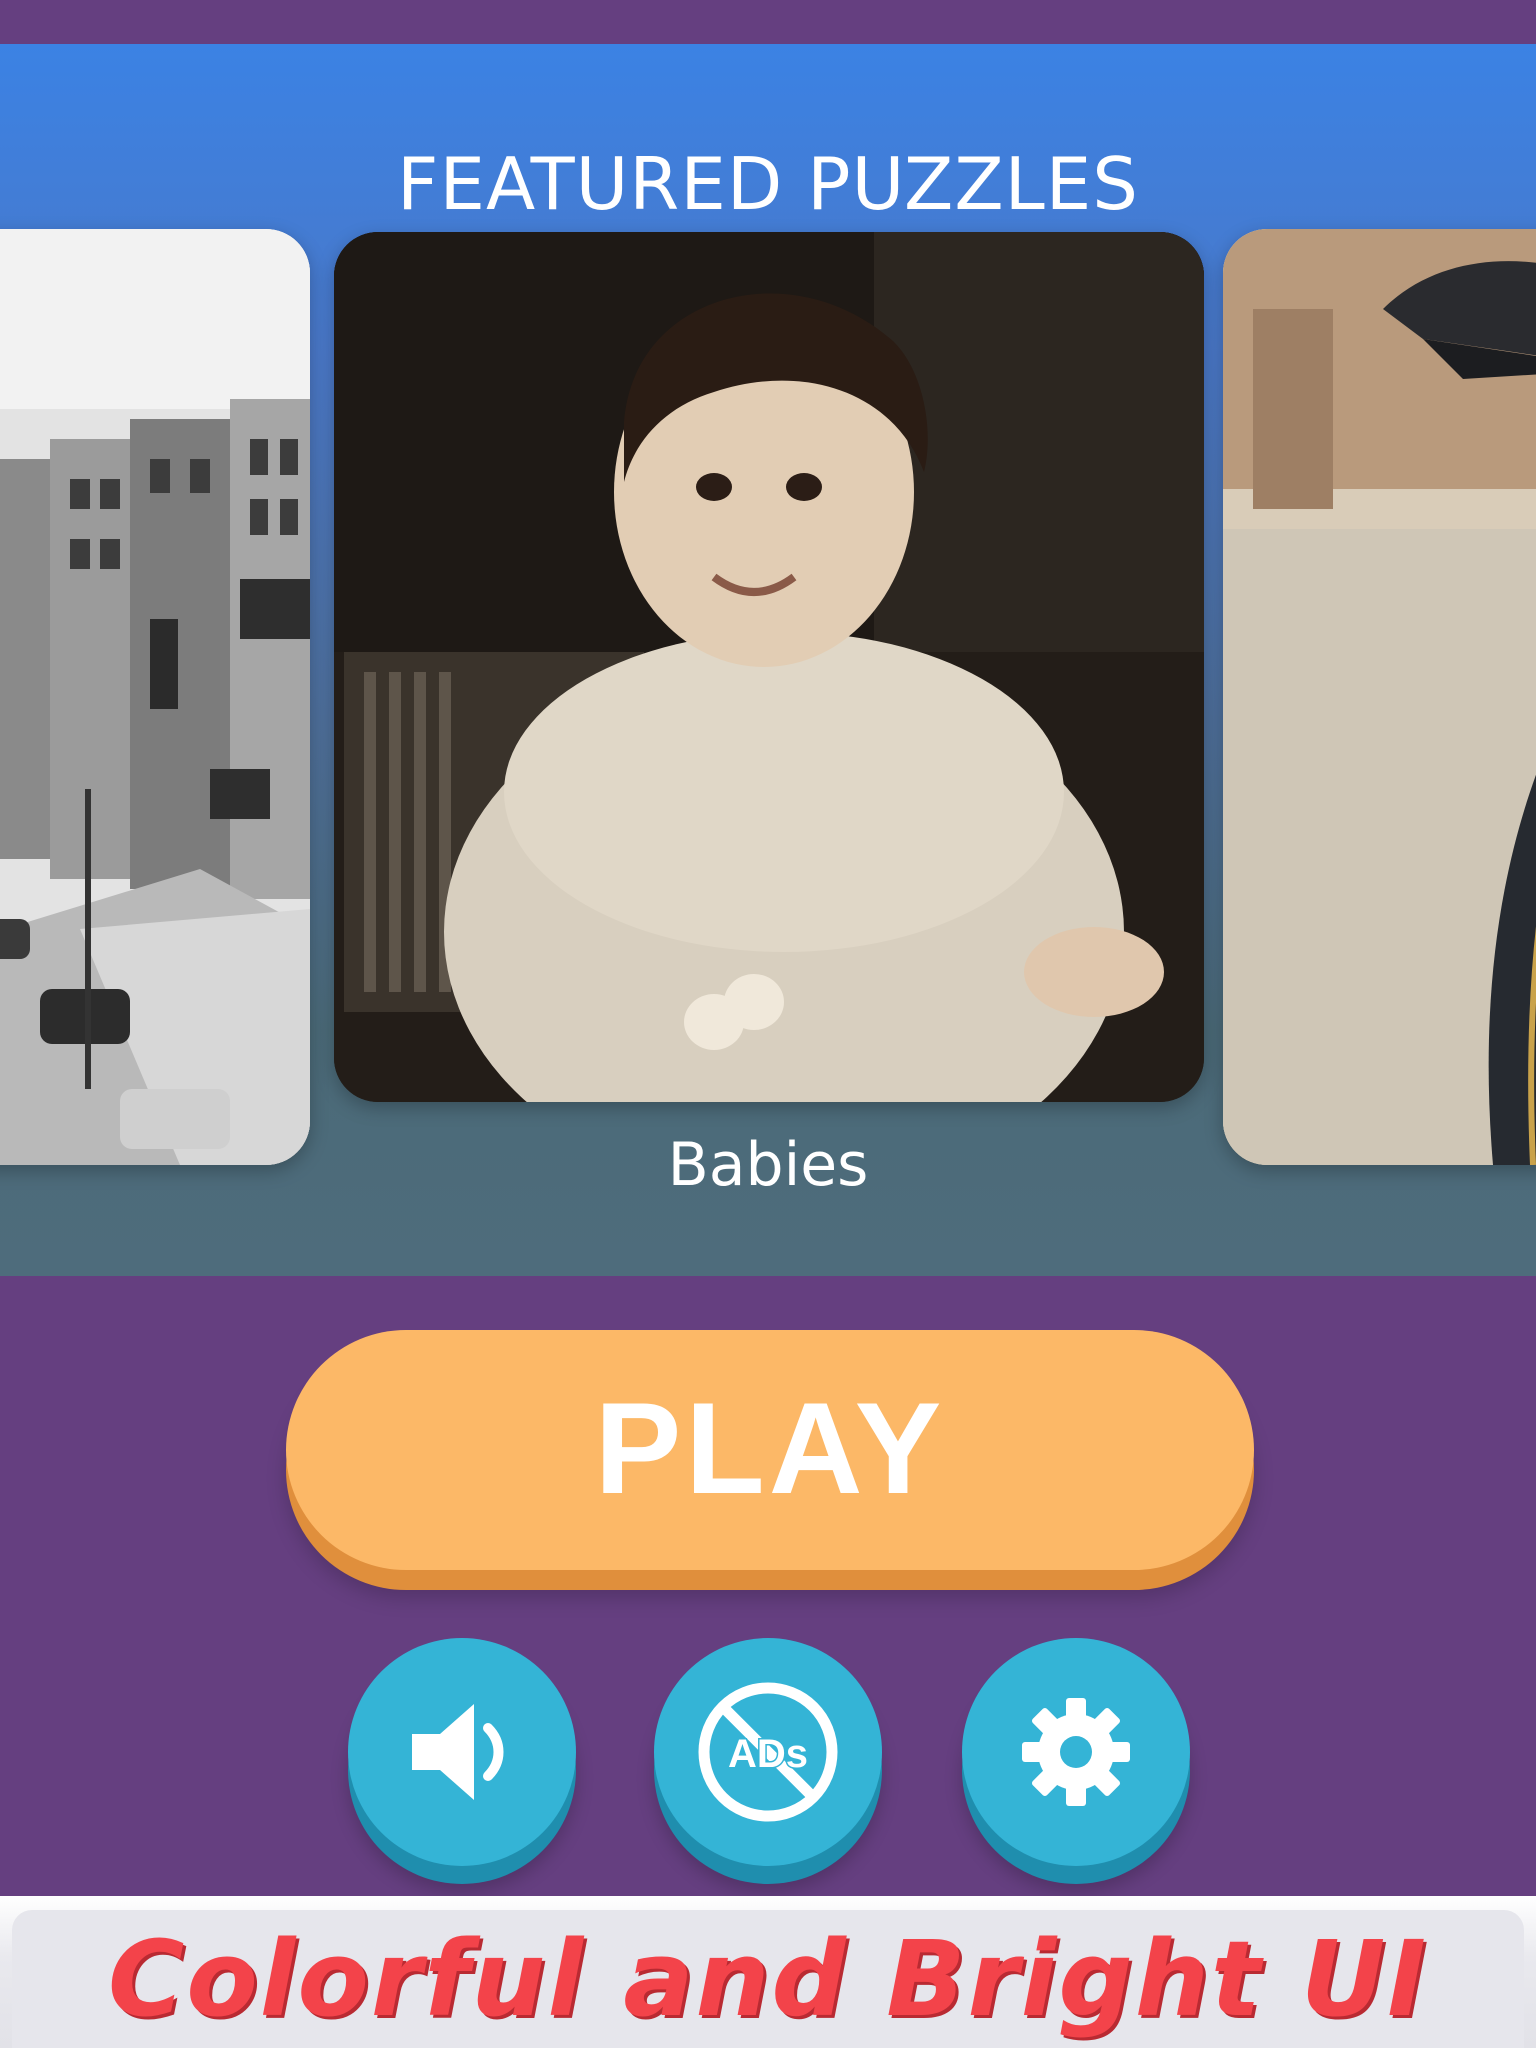 Image resolution: width=1536 pixels, height=2048 pixels. I want to click on promo-text: Colorful and Bright UI, so click(768, 1979).